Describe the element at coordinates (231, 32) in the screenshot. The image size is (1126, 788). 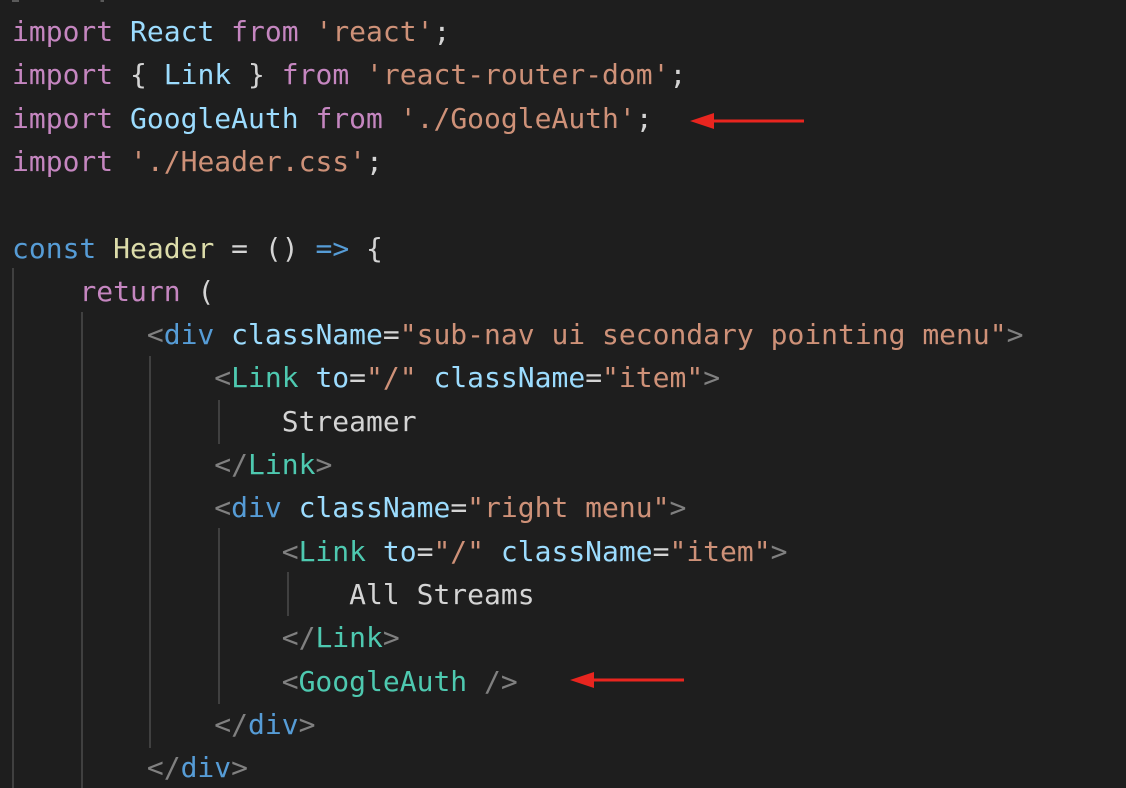
I see `code-line: import React from 'react';` at that location.